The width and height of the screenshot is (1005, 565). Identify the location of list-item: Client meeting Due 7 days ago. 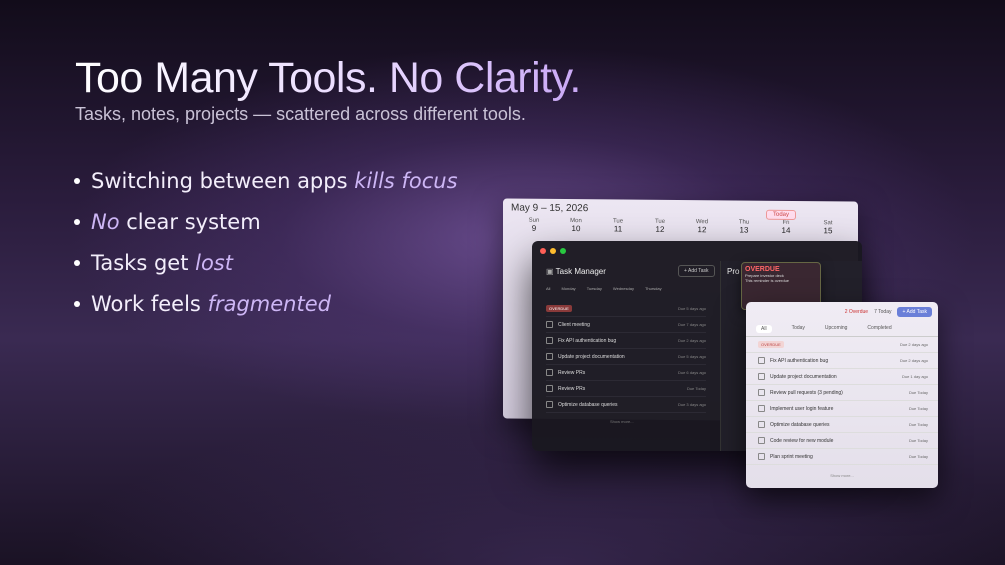
(626, 325).